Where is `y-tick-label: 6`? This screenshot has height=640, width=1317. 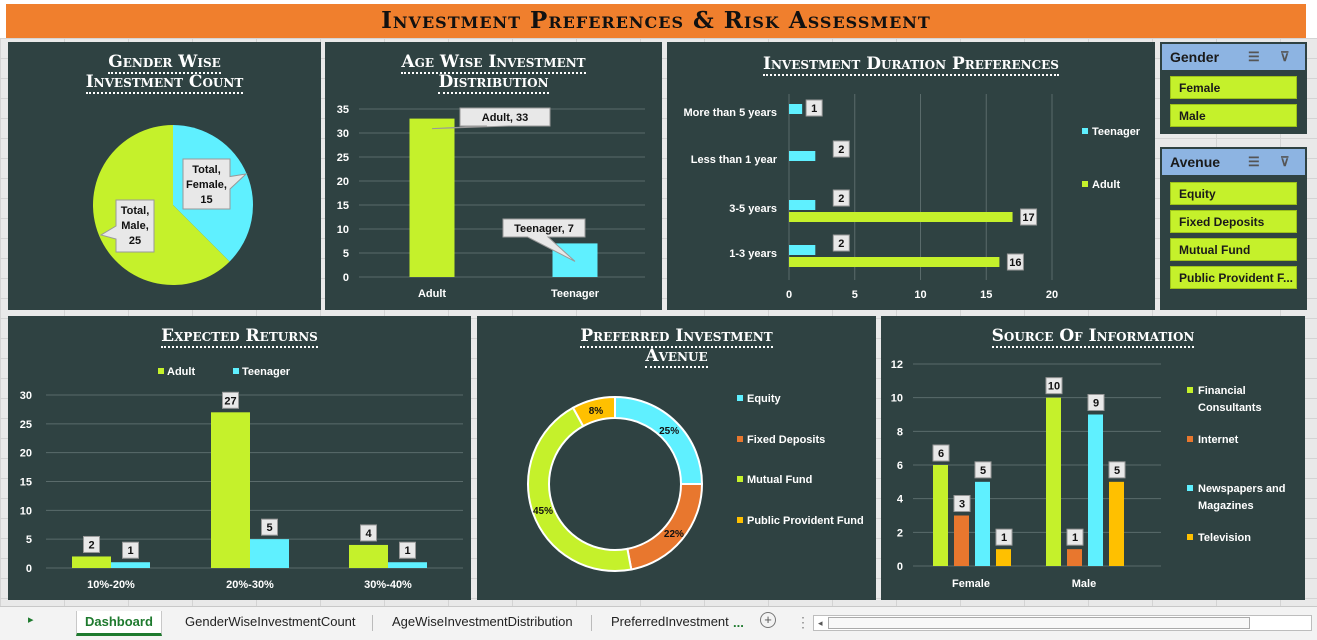
y-tick-label: 6 is located at coordinates (900, 466).